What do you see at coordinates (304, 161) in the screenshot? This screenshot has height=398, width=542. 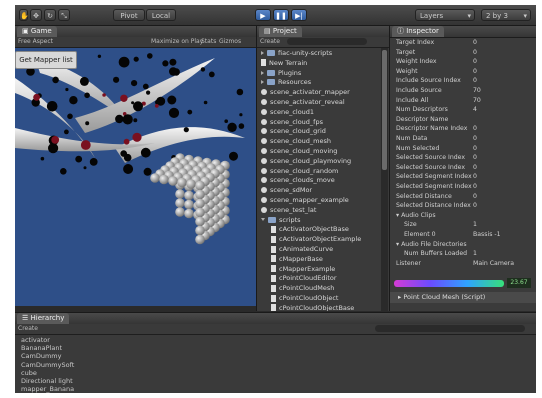 I see `project-item: scene_cloud_playmoving` at bounding box center [304, 161].